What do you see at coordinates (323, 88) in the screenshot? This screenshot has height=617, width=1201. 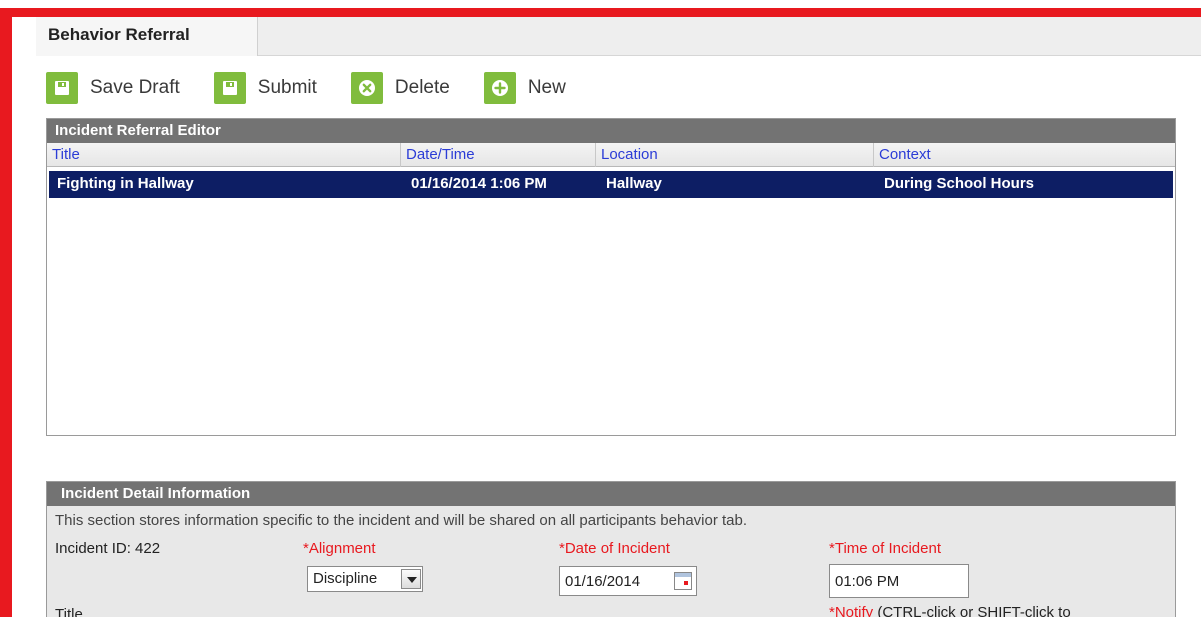 I see `action-toolbar: Save Draft Submit Delete New` at bounding box center [323, 88].